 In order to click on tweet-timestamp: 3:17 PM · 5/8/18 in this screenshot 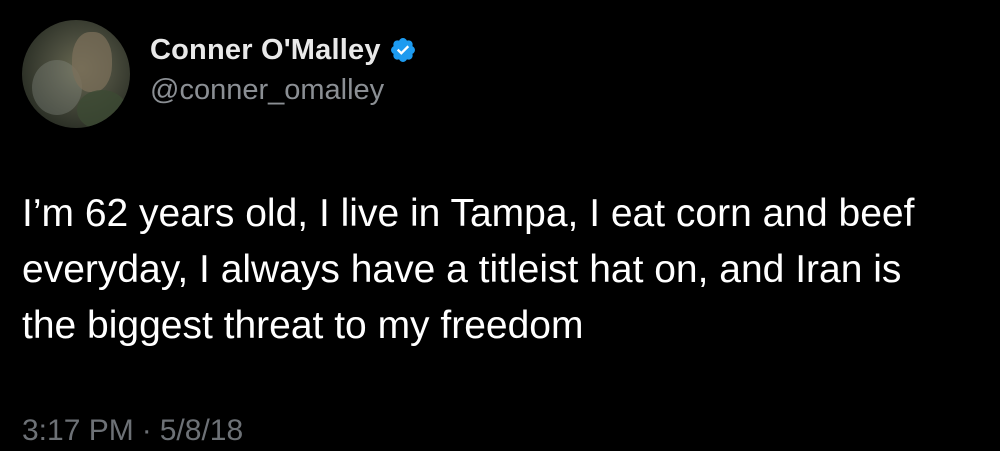, I will do `click(132, 431)`.